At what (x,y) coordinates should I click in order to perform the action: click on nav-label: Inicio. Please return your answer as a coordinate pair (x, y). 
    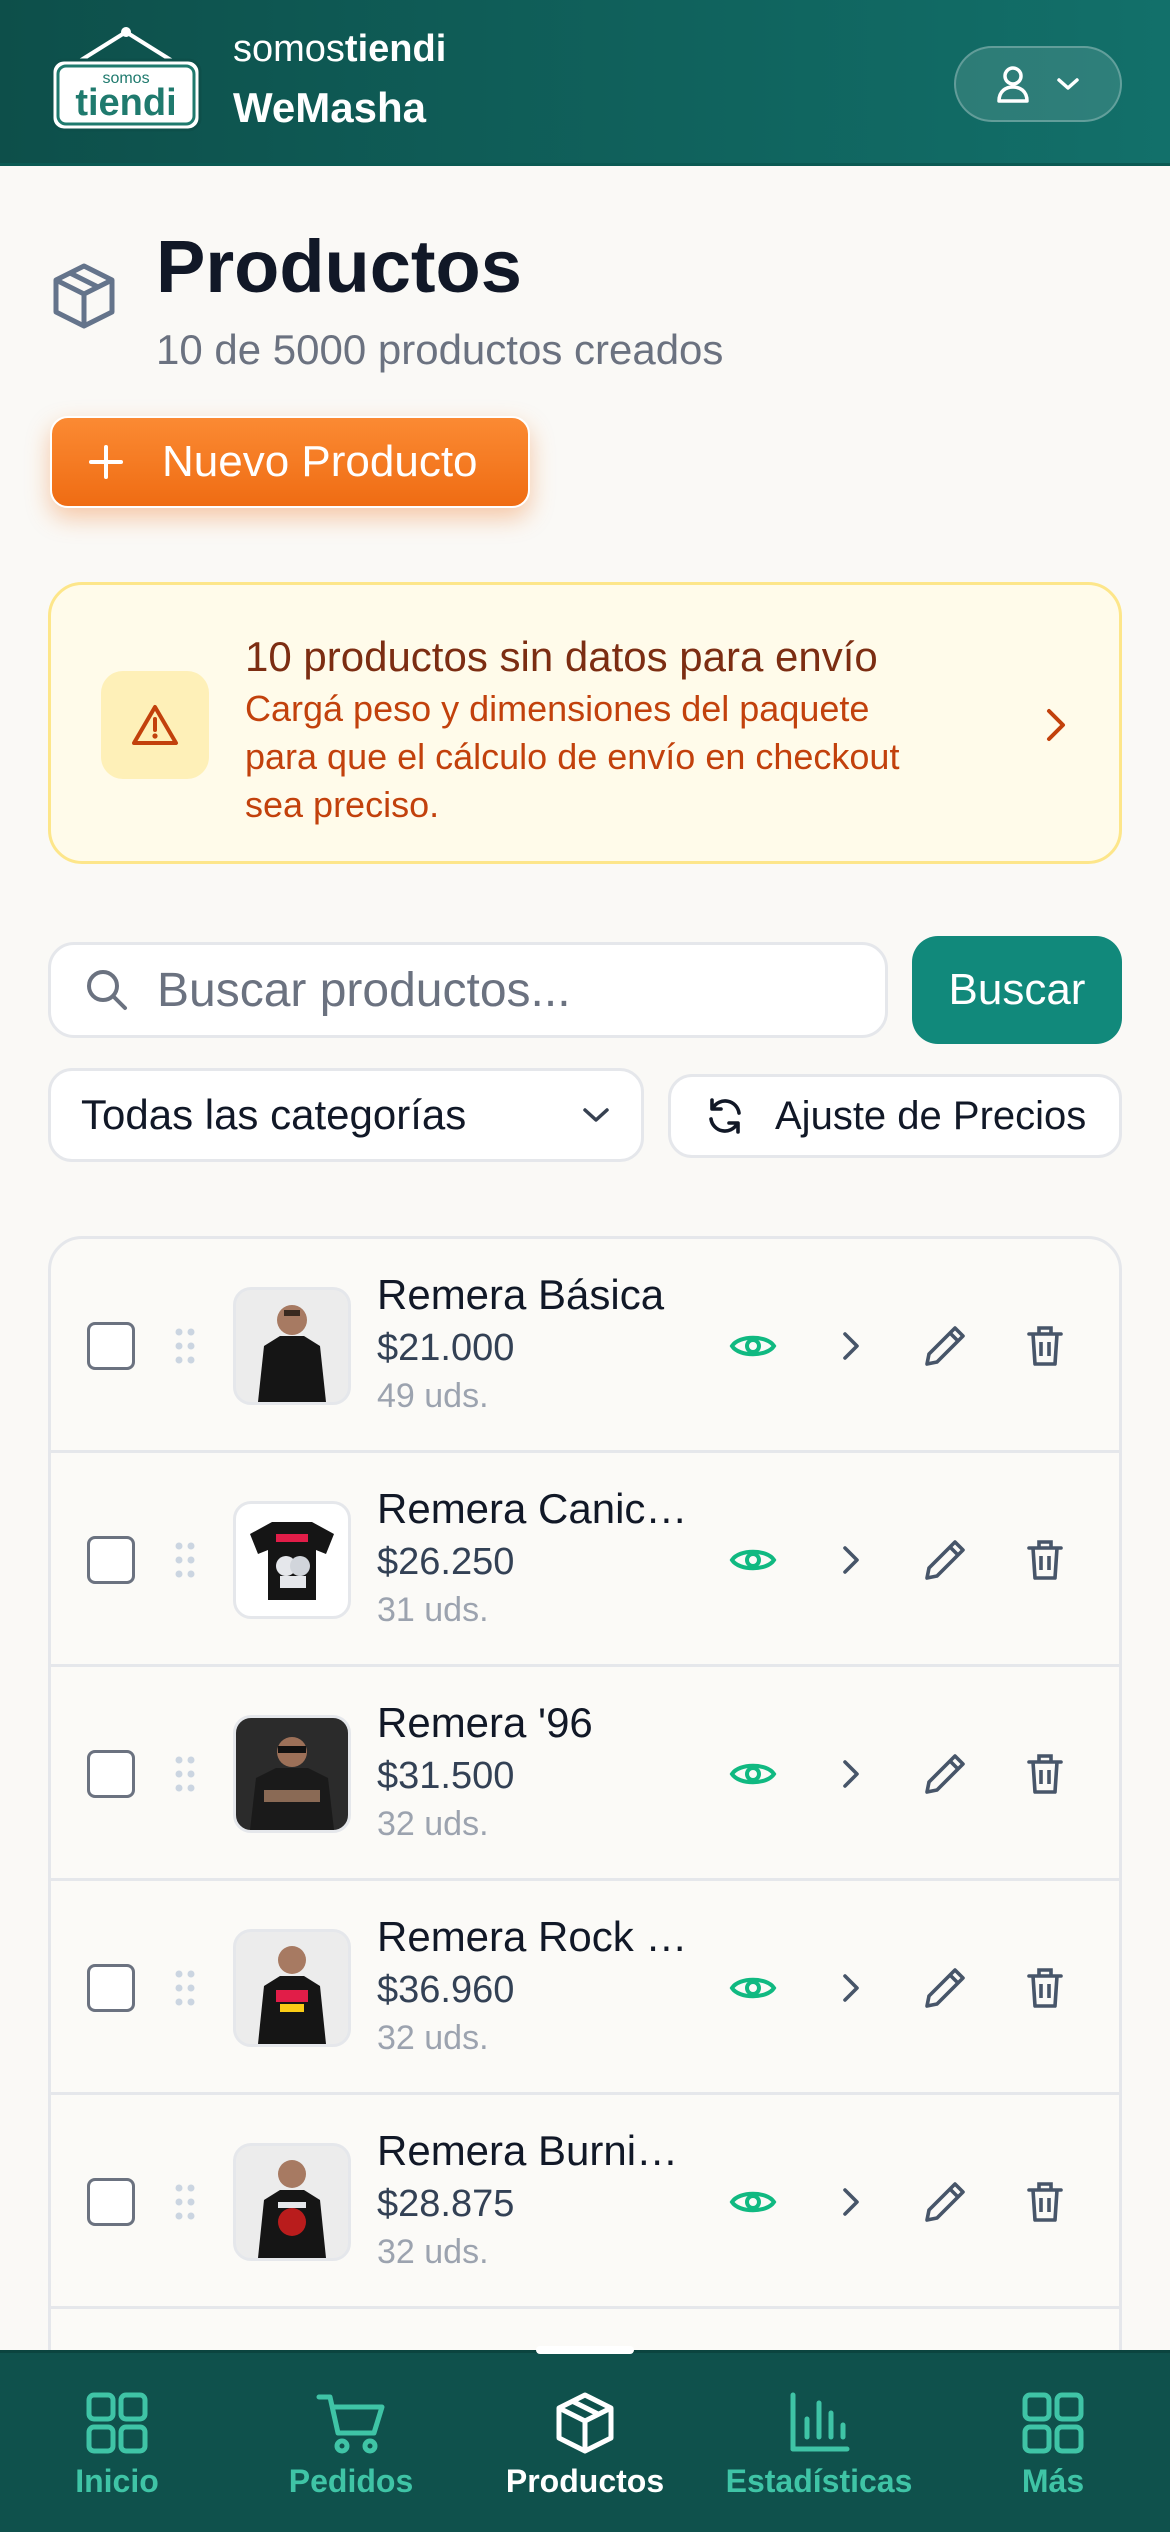
    Looking at the image, I should click on (117, 2481).